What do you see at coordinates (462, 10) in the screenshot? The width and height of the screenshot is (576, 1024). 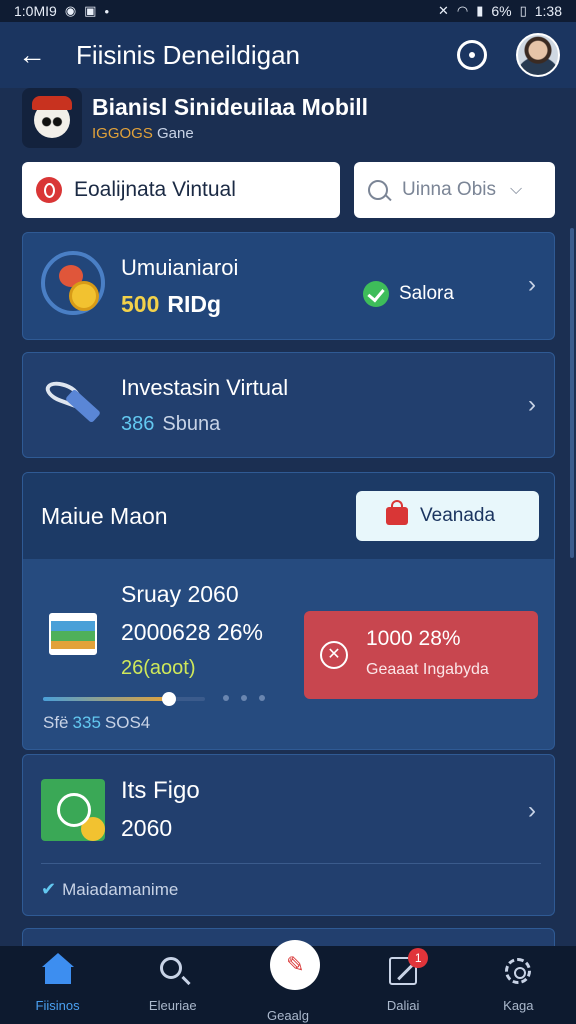 I see `wifi-icon: ◠` at bounding box center [462, 10].